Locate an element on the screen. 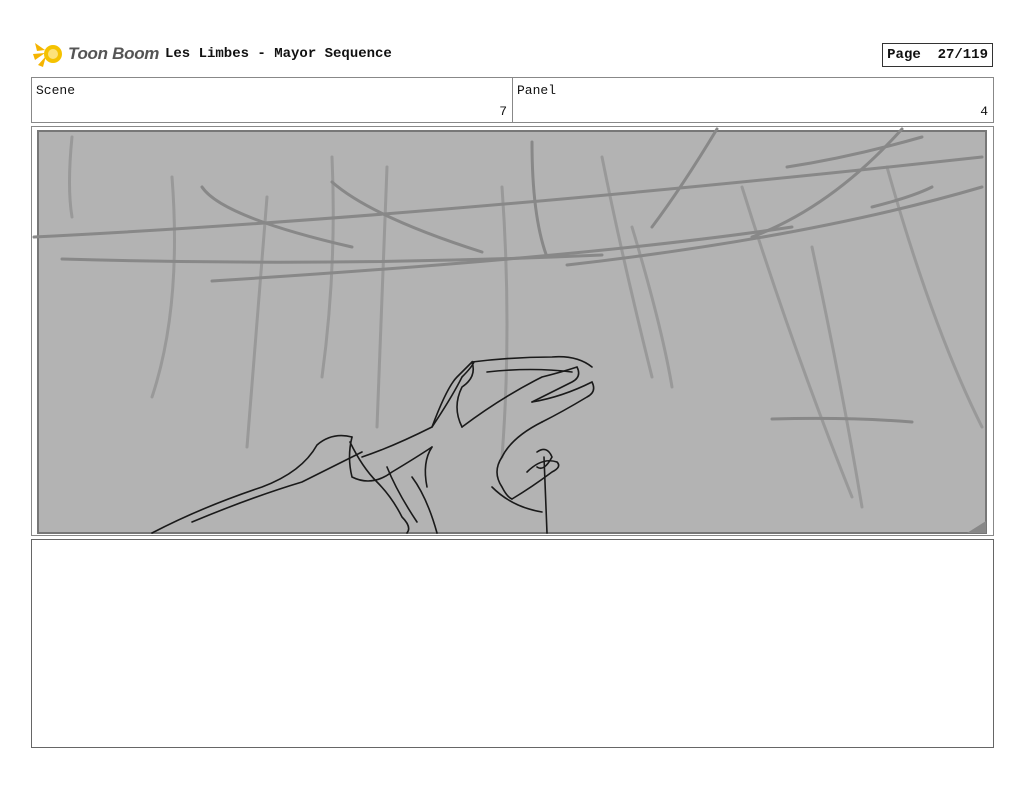 This screenshot has width=1024, height=793. logo-text: Toon Boom is located at coordinates (114, 53).